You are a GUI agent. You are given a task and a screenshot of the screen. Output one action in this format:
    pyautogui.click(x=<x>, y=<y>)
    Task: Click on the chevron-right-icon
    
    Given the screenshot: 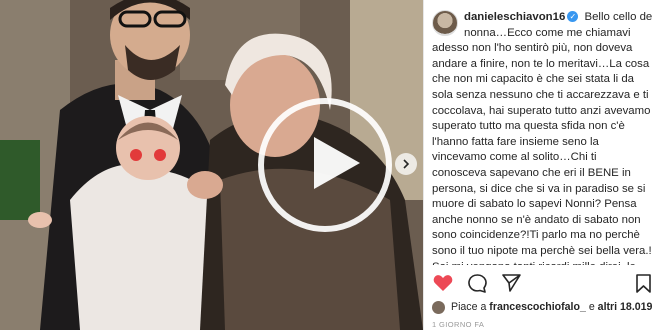 What is the action you would take?
    pyautogui.click(x=406, y=164)
    